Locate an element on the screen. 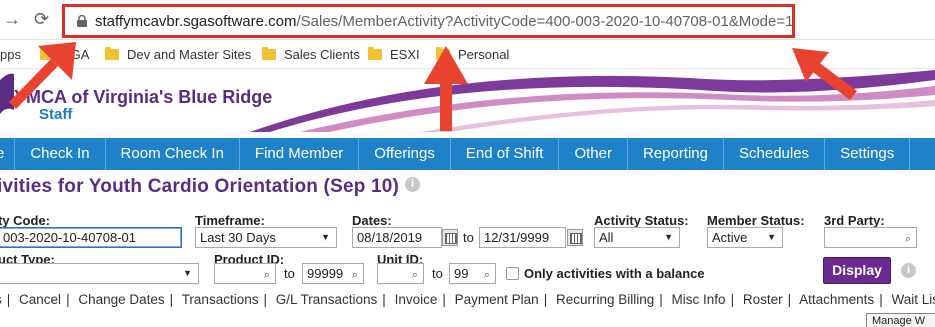 The height and width of the screenshot is (327, 935). action-link-cancel: Cancel is located at coordinates (40, 299).